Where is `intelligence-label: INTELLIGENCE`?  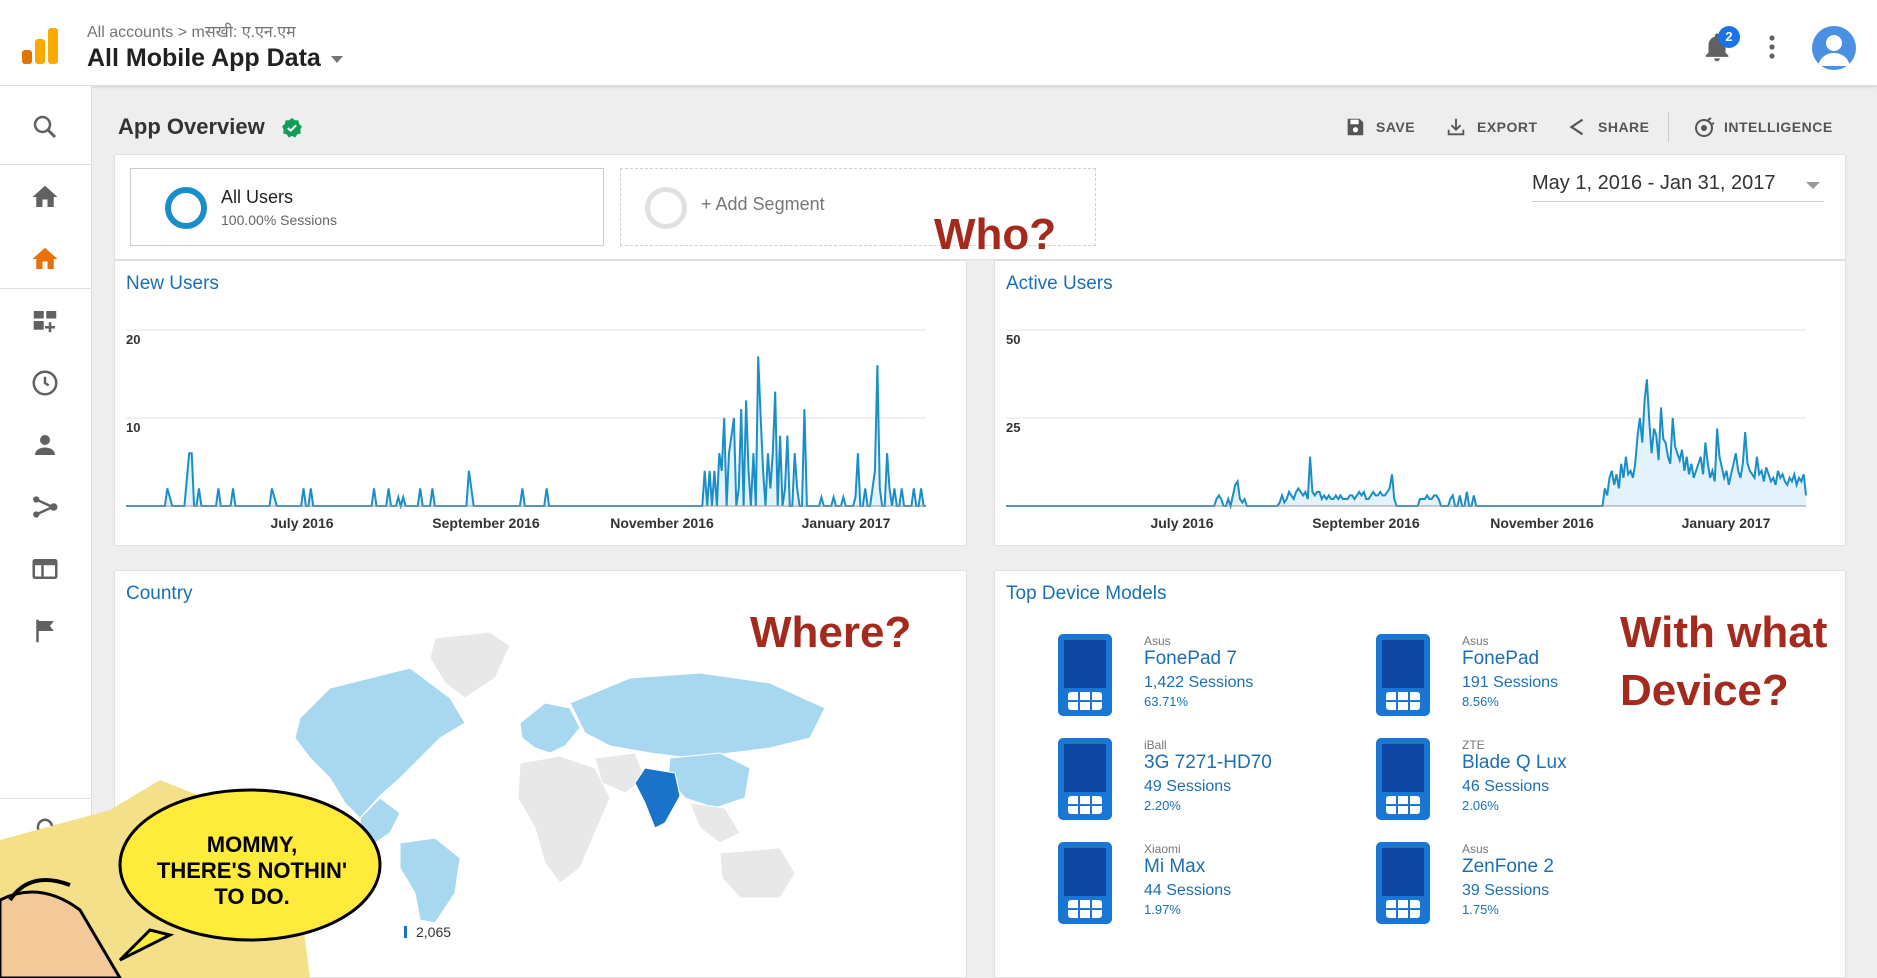 intelligence-label: INTELLIGENCE is located at coordinates (1778, 127).